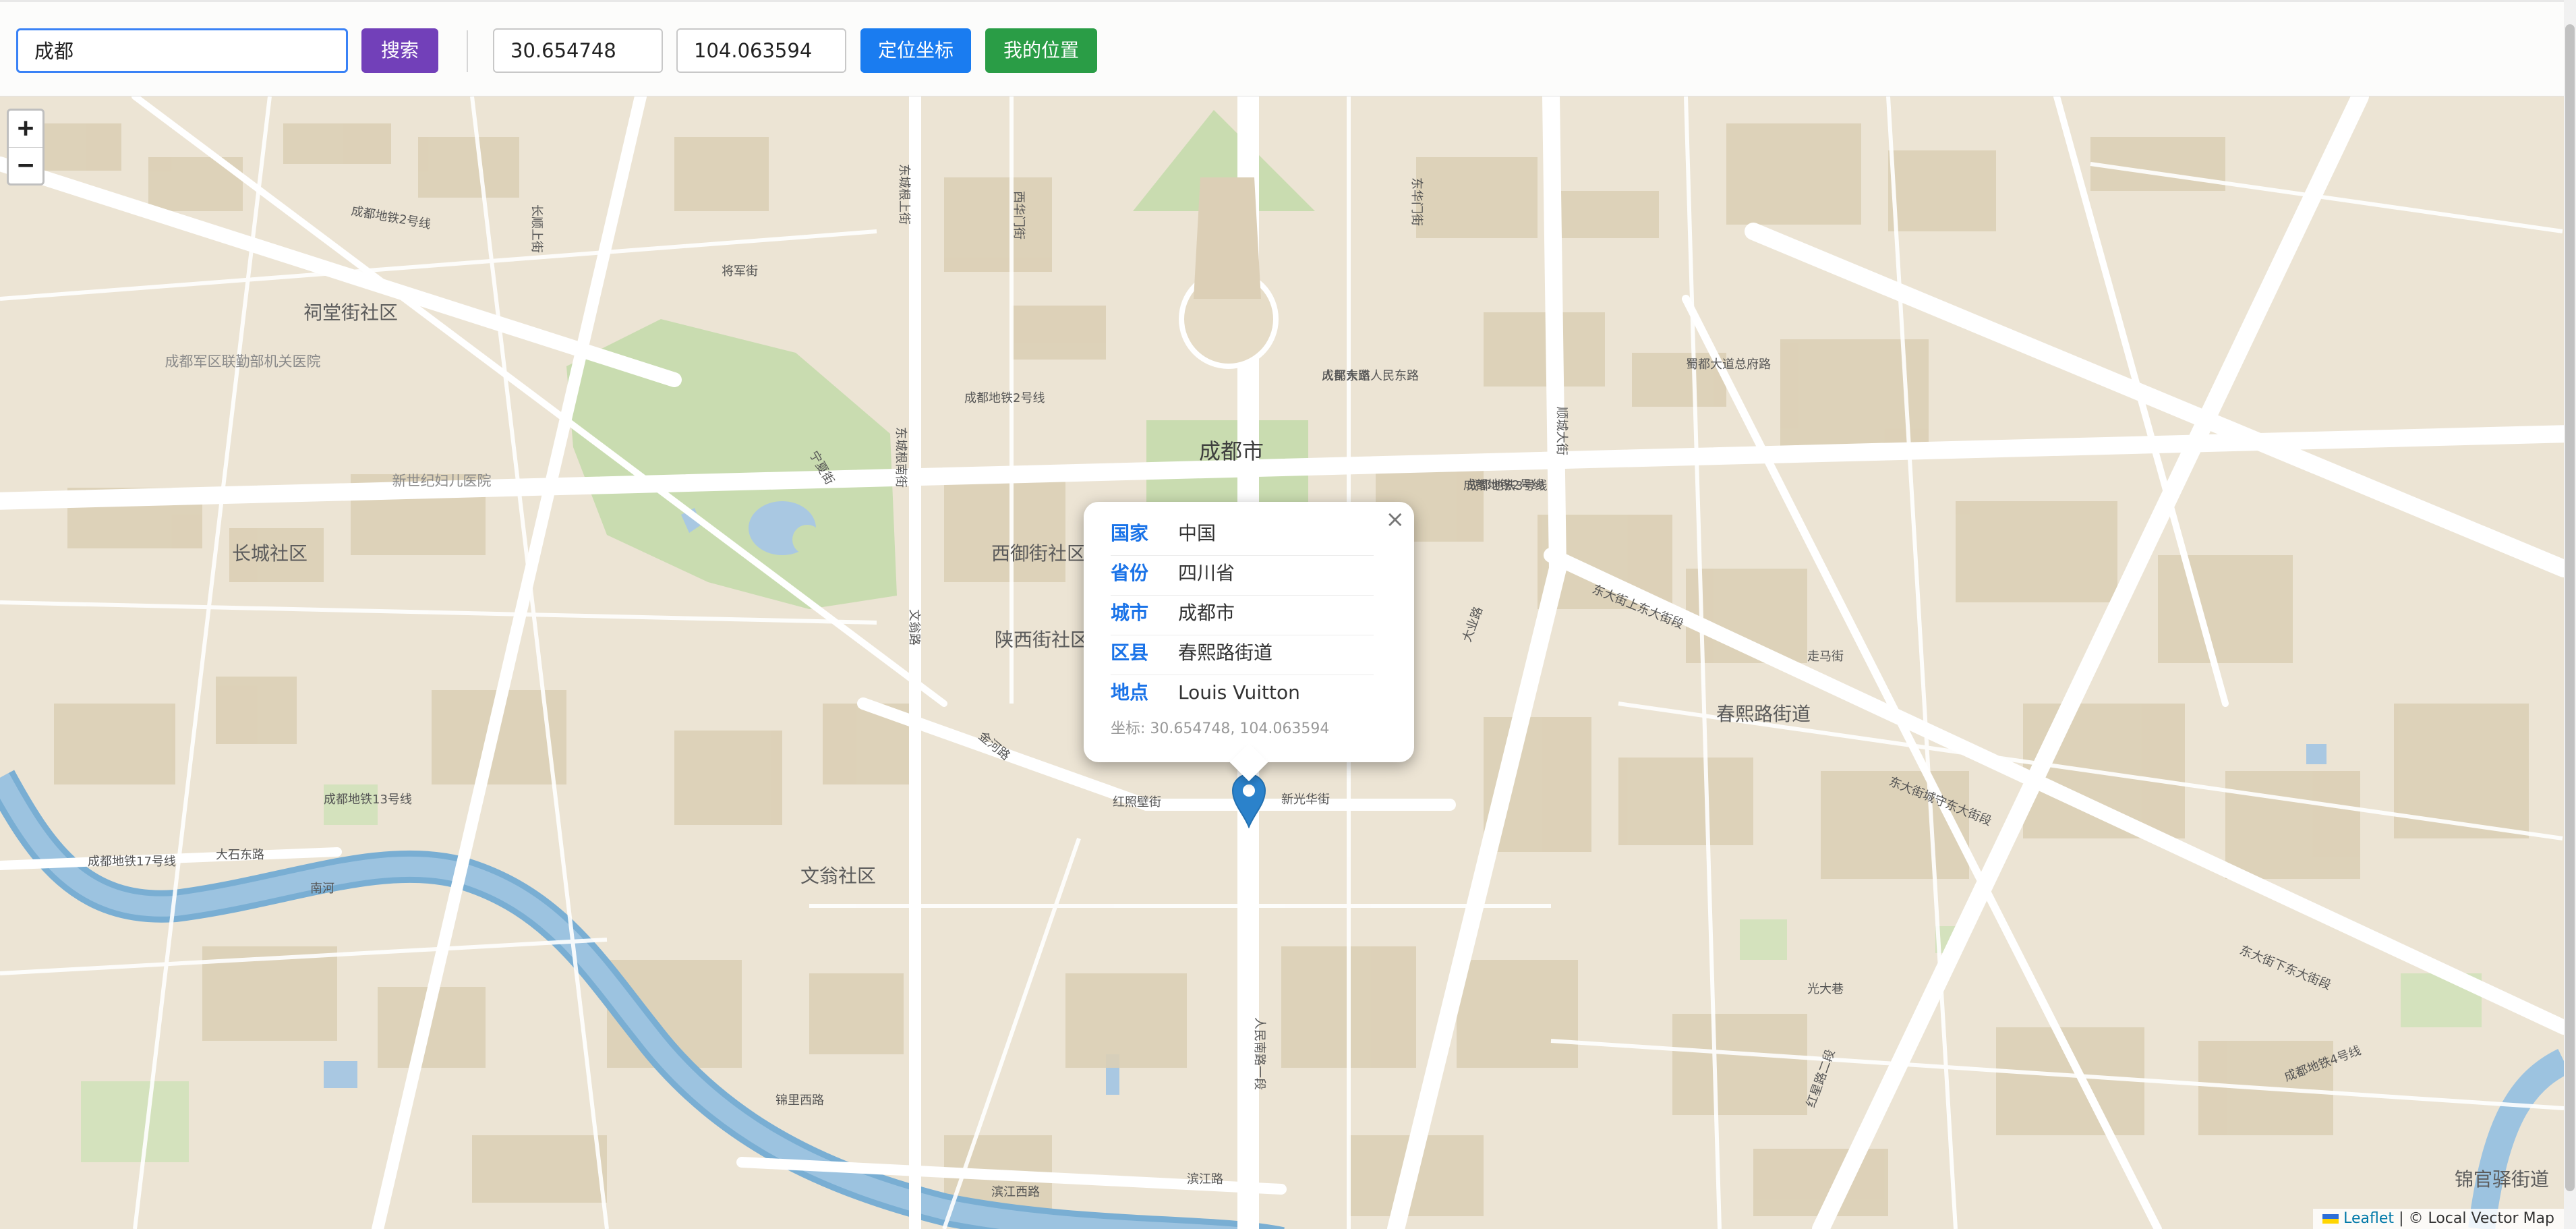 The width and height of the screenshot is (2576, 1229). What do you see at coordinates (1130, 613) in the screenshot?
I see `popup-key: 城市` at bounding box center [1130, 613].